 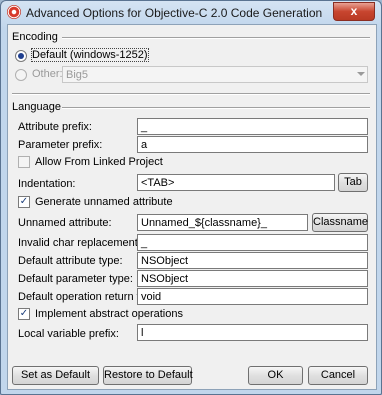 What do you see at coordinates (14, 12) in the screenshot?
I see `app-logo-icon` at bounding box center [14, 12].